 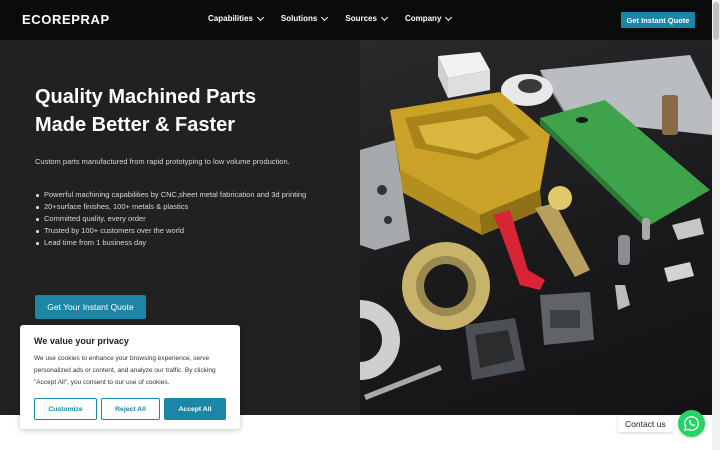 I want to click on brass-disc-part, so click(x=560, y=198).